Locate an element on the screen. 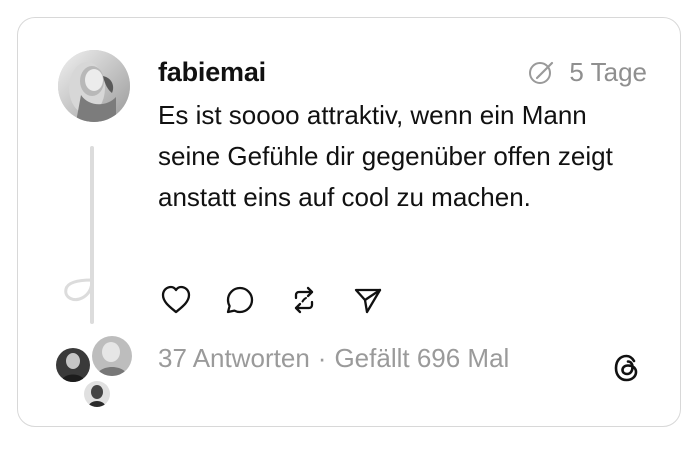 The width and height of the screenshot is (700, 454). share-button is located at coordinates (368, 300).